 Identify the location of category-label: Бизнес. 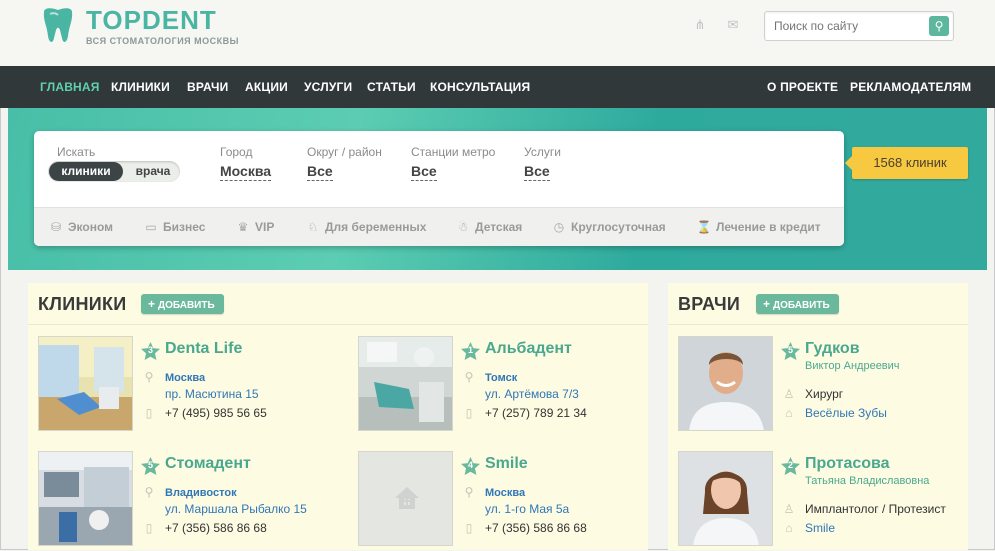
(184, 227).